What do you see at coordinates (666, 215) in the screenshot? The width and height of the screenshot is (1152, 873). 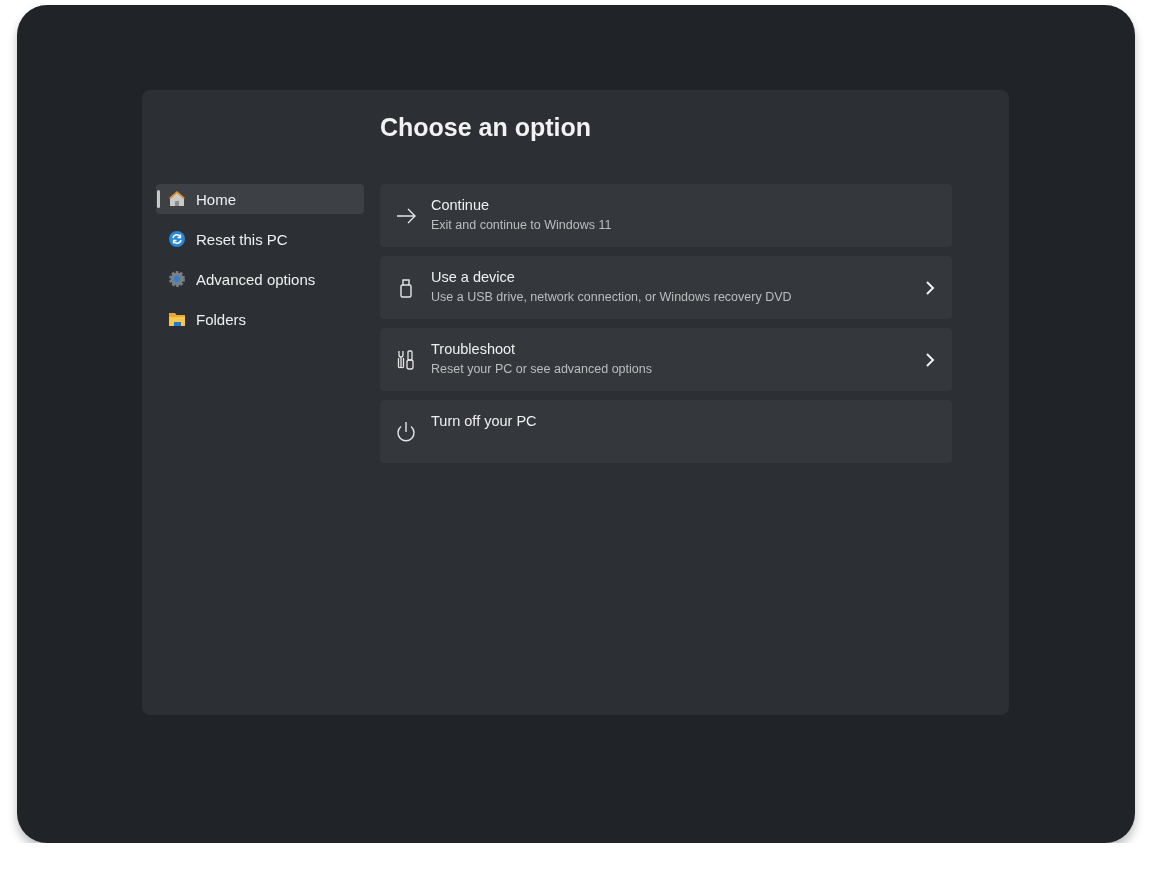 I see `option-card: Continue Exit and continue to Windows 11` at bounding box center [666, 215].